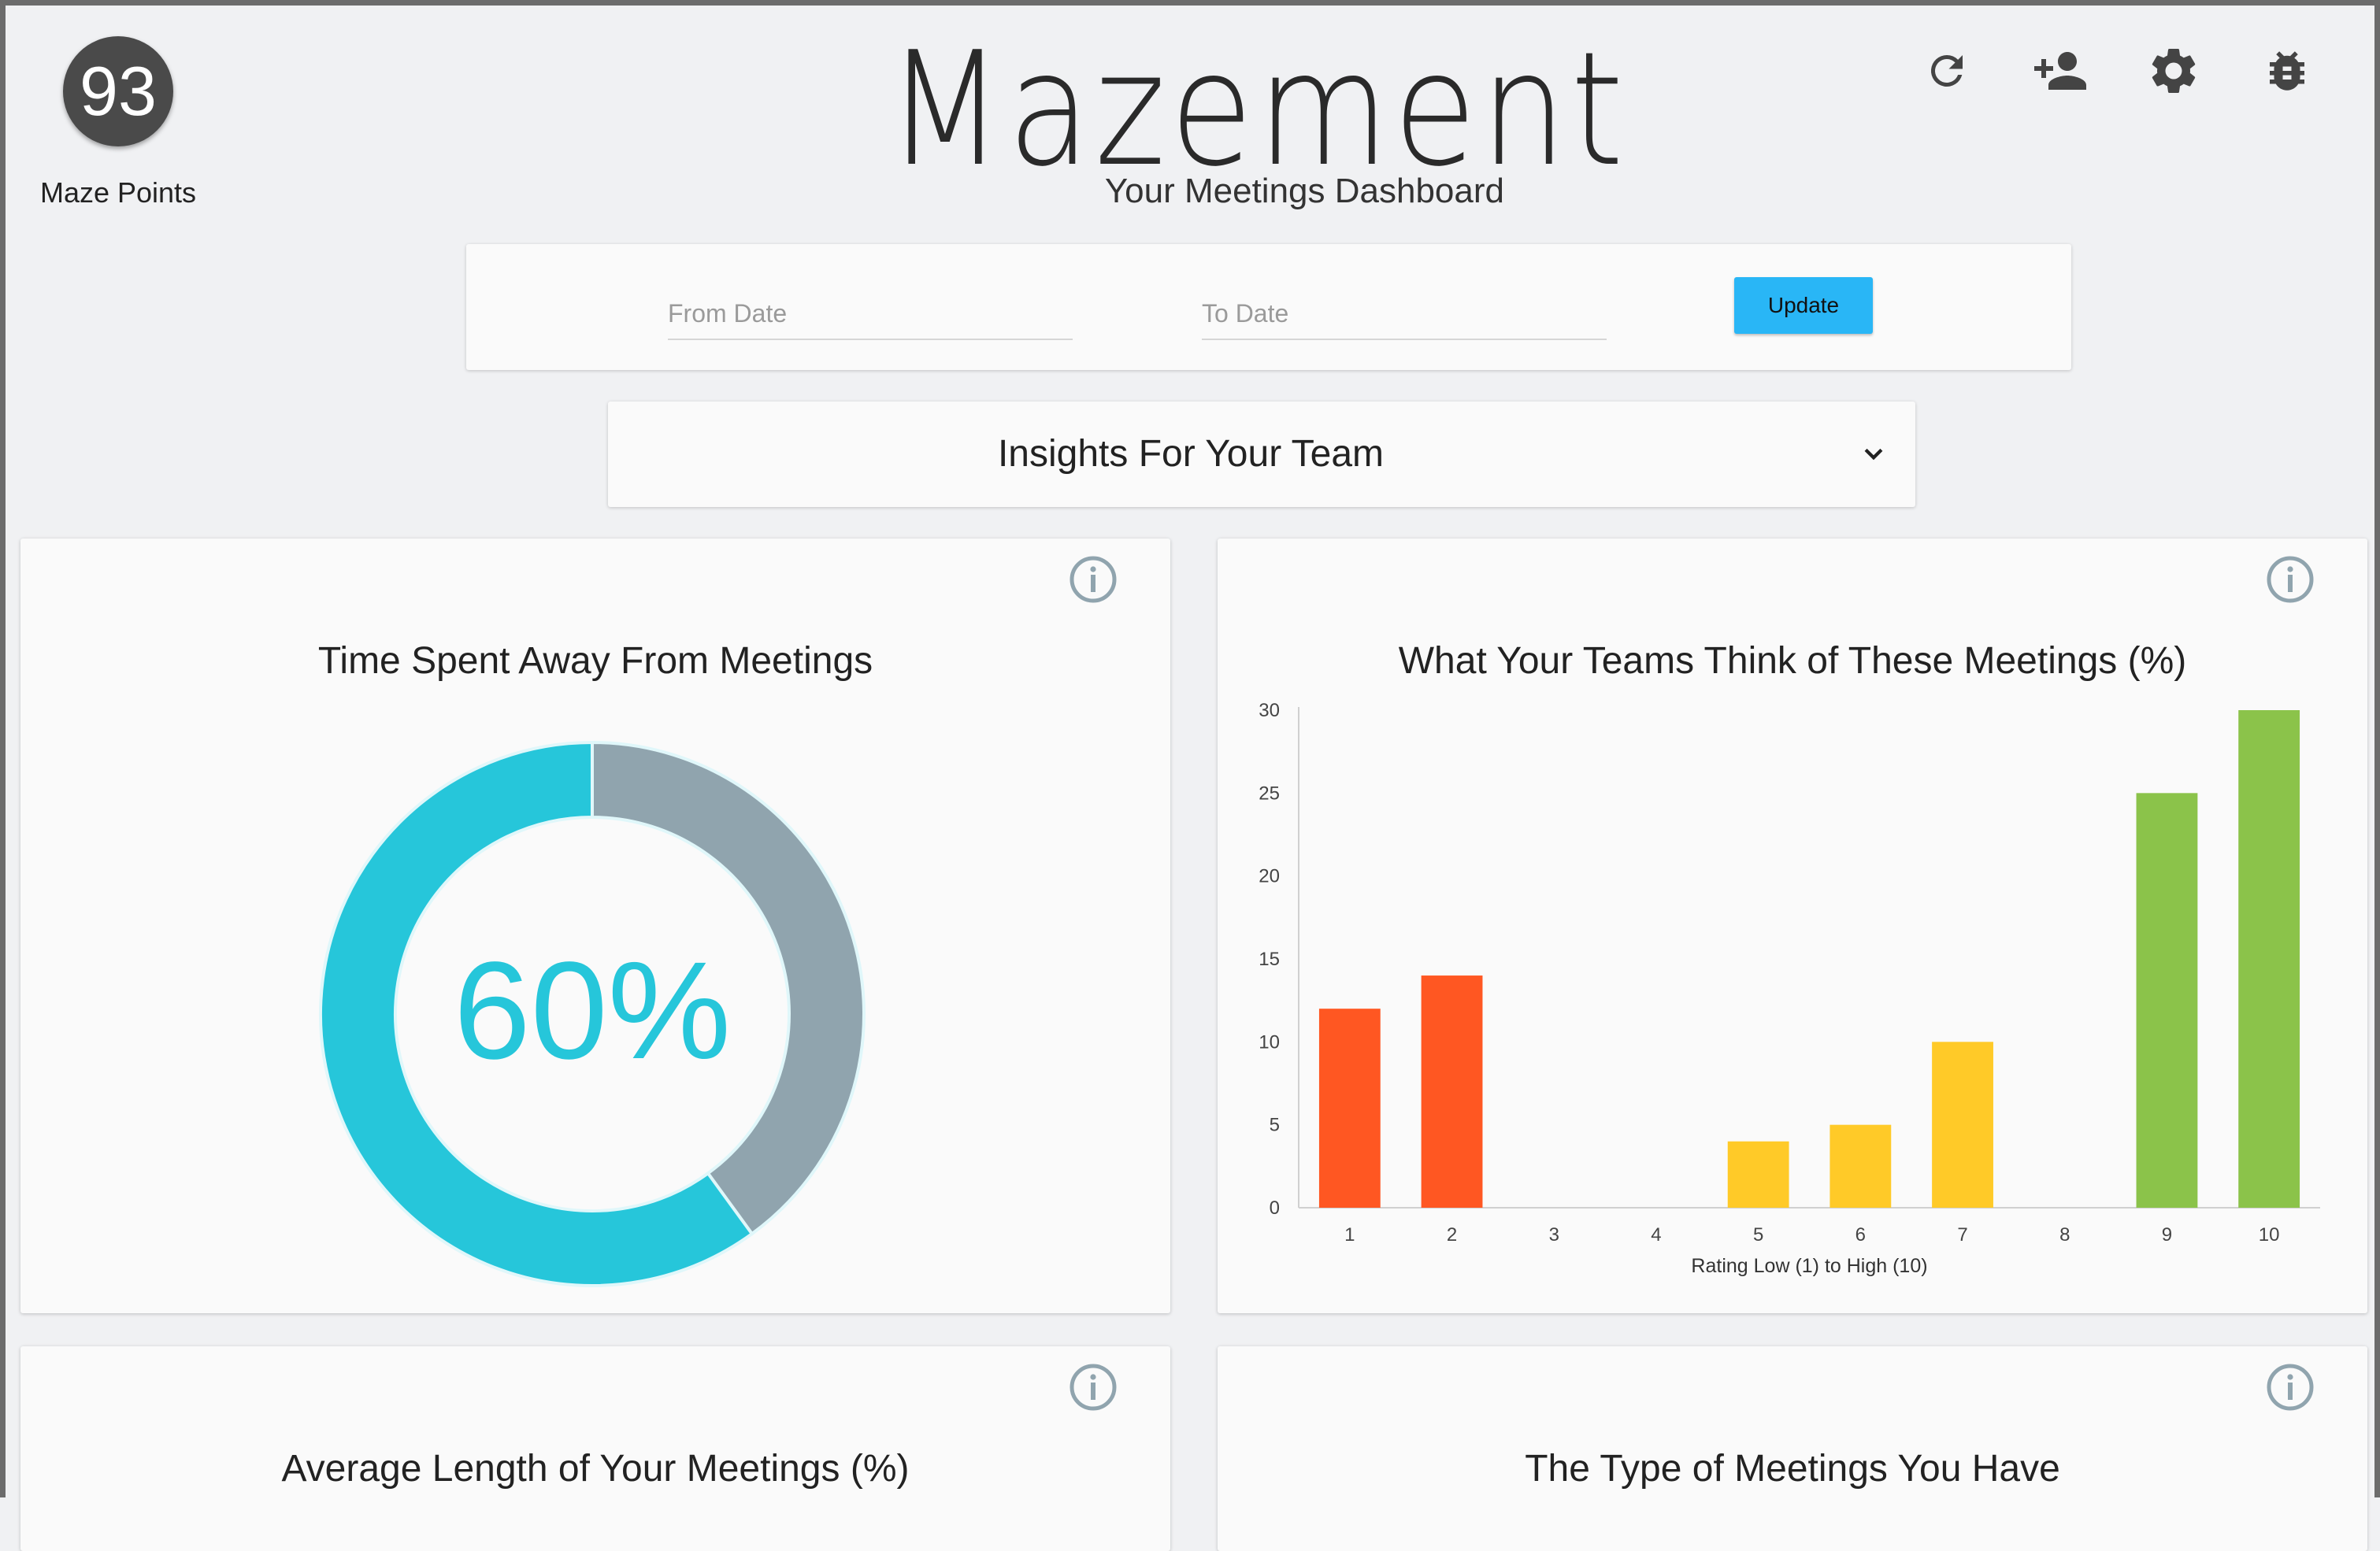  What do you see at coordinates (1269, 710) in the screenshot?
I see `y-tick-label: 30` at bounding box center [1269, 710].